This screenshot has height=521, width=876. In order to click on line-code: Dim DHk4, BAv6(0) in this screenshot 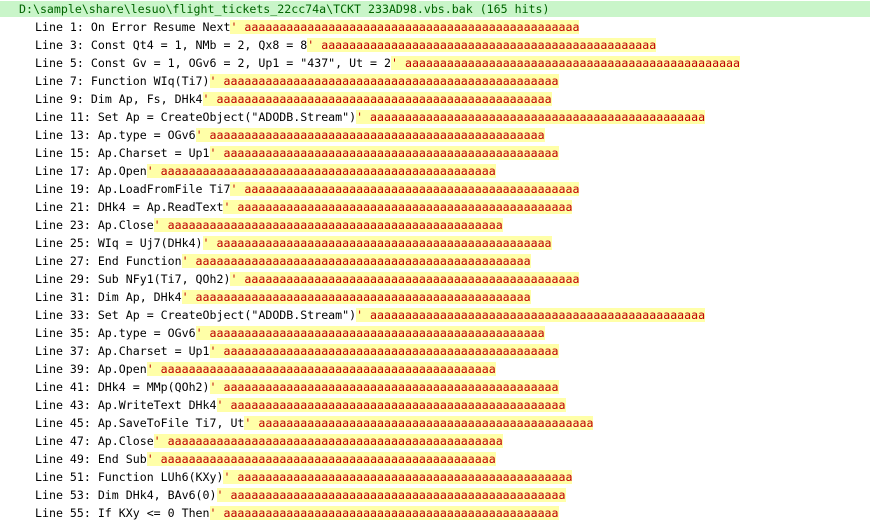, I will do `click(157, 495)`.